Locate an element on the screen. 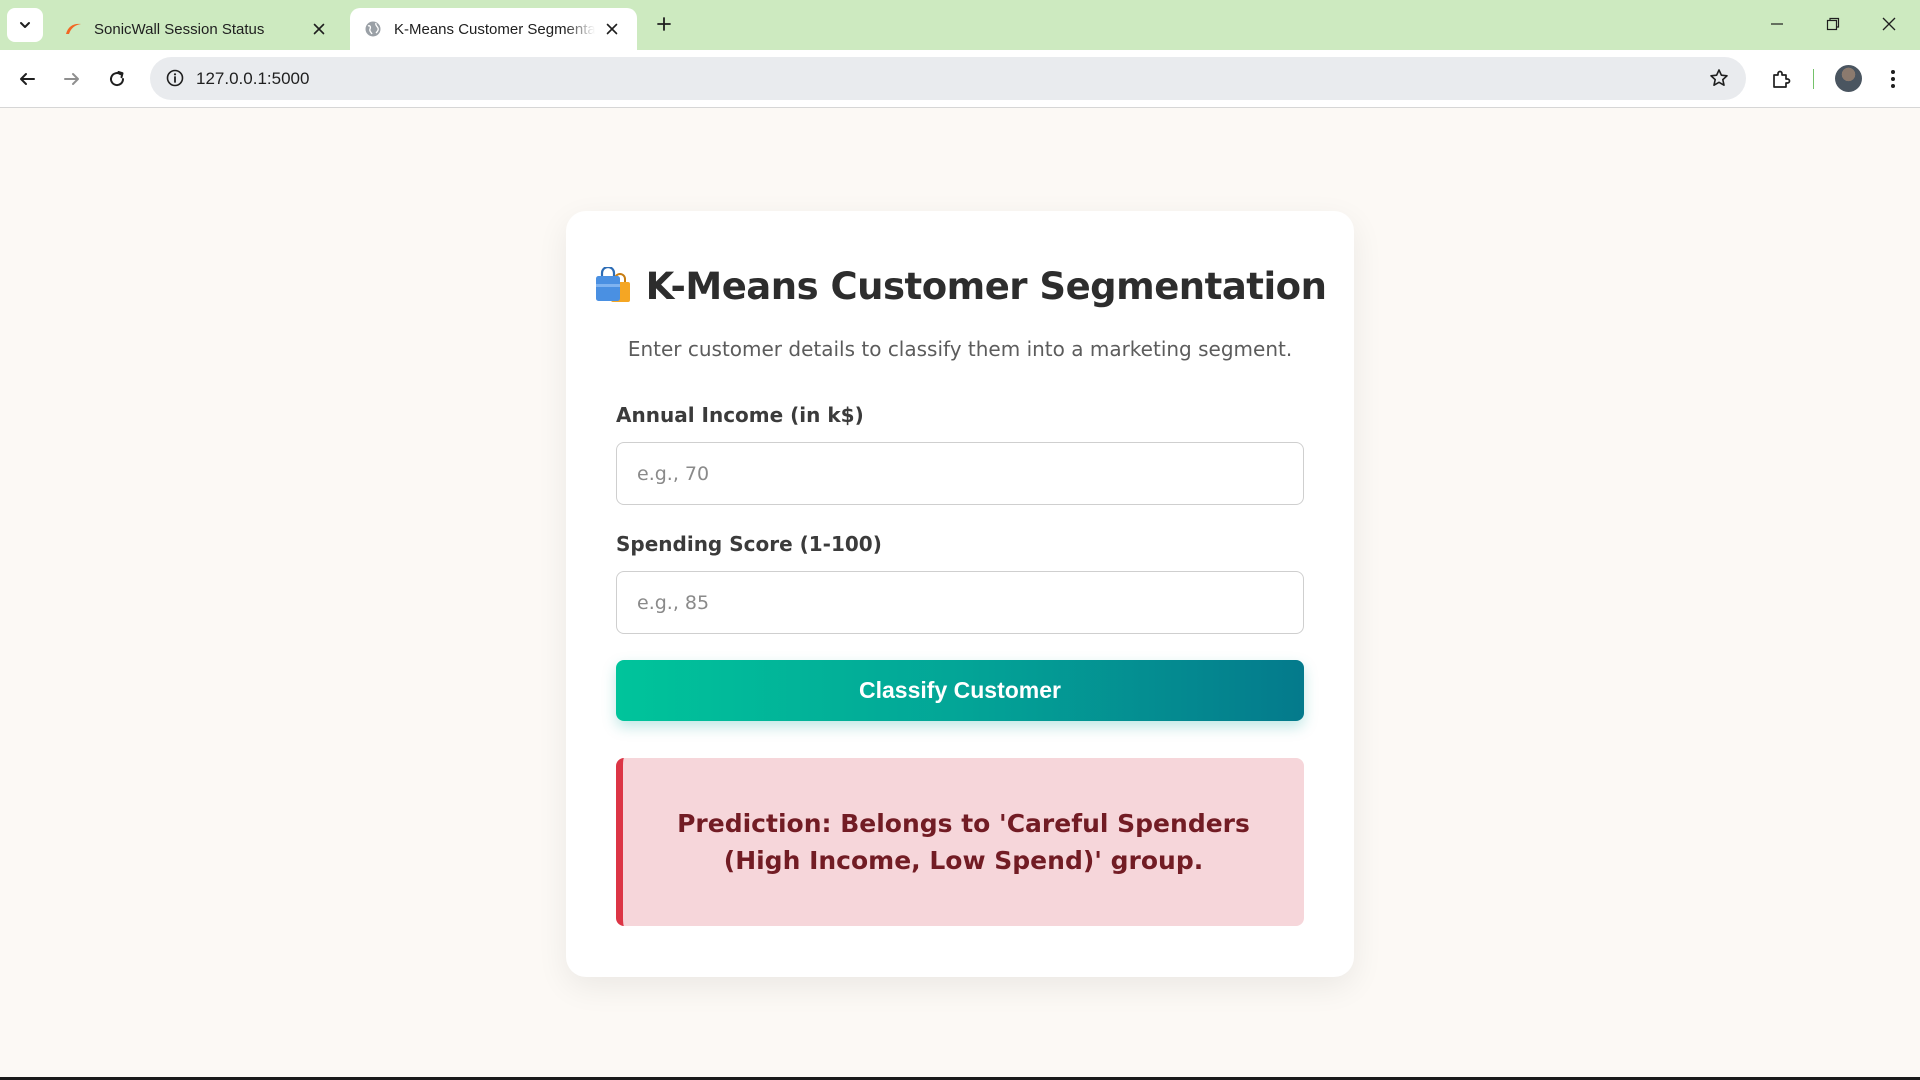 This screenshot has height=1080, width=1920. arrow-left-icon is located at coordinates (27, 79).